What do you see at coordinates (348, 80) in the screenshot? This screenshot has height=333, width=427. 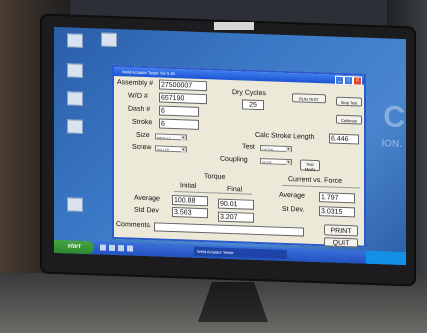 I see `maximize-button: □` at bounding box center [348, 80].